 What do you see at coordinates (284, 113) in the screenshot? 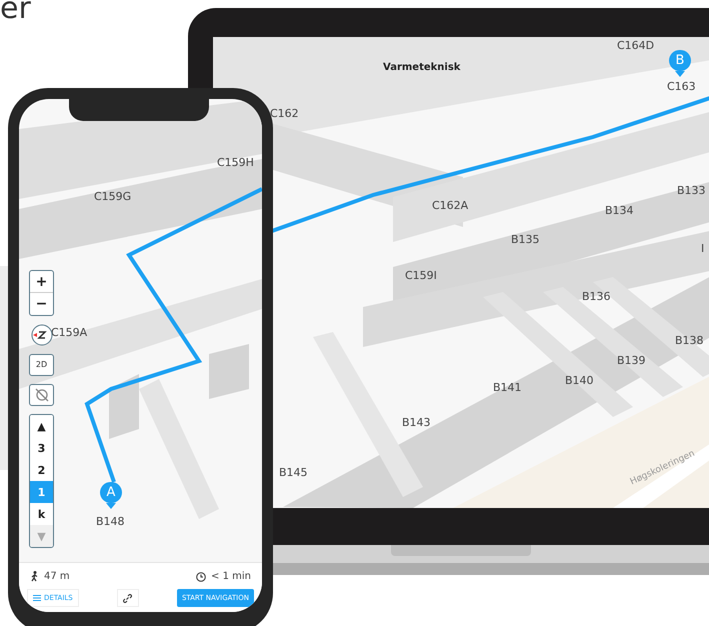
I see `room-label: C162` at bounding box center [284, 113].